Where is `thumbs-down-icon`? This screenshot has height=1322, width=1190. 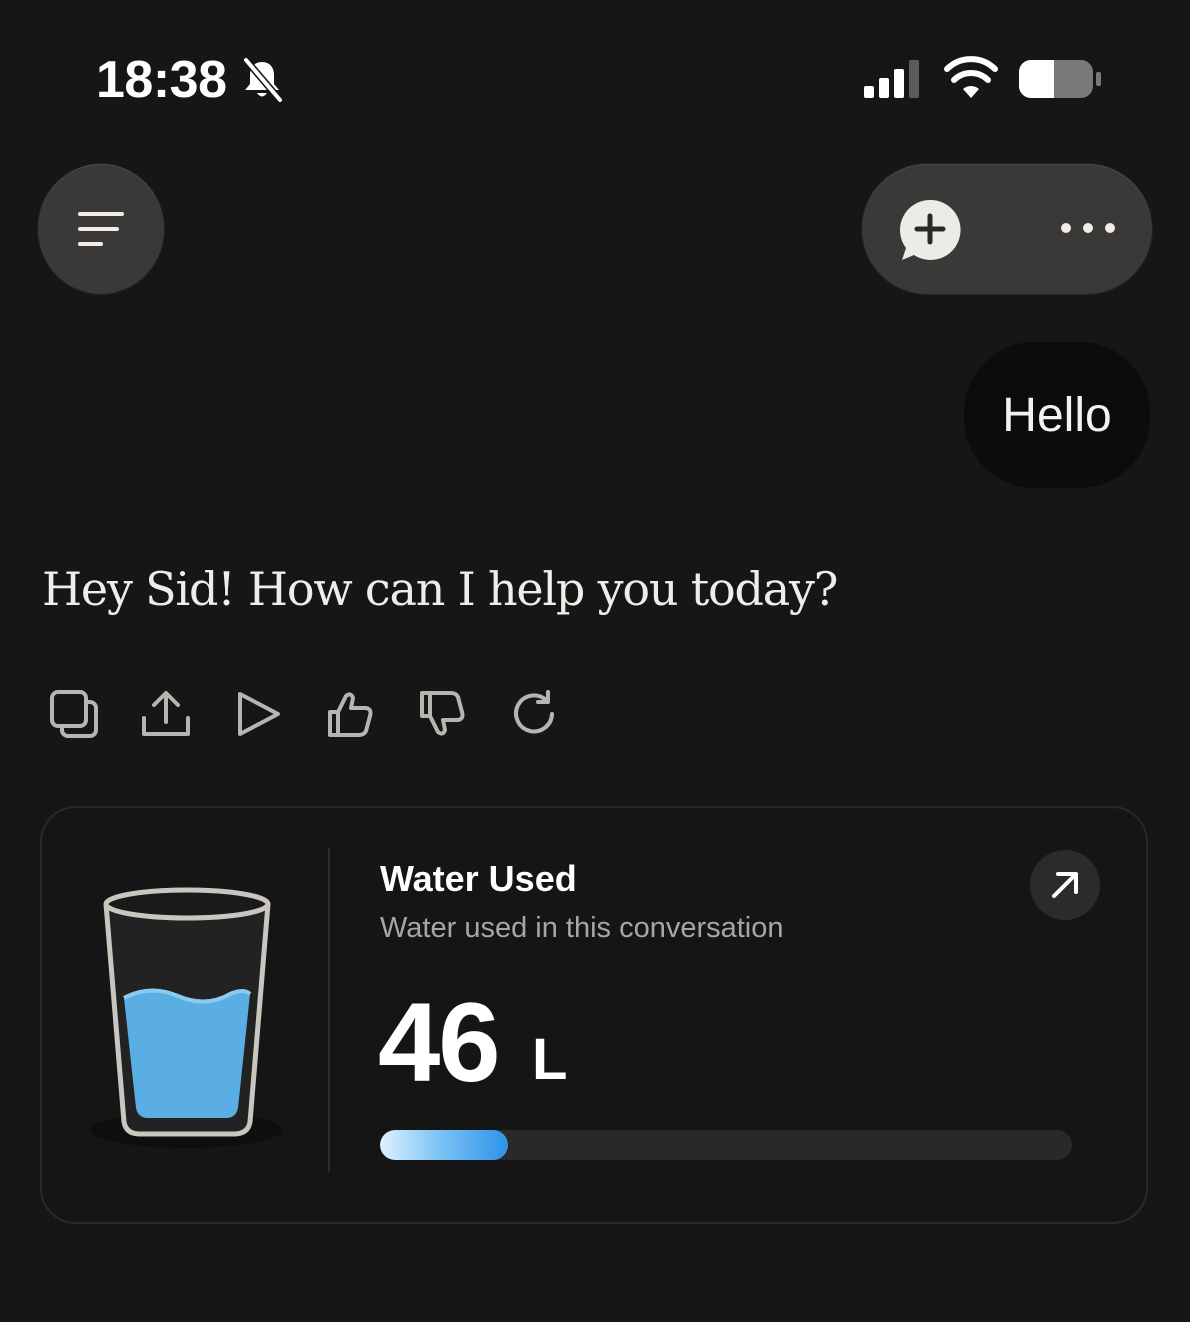
thumbs-down-icon is located at coordinates (442, 713).